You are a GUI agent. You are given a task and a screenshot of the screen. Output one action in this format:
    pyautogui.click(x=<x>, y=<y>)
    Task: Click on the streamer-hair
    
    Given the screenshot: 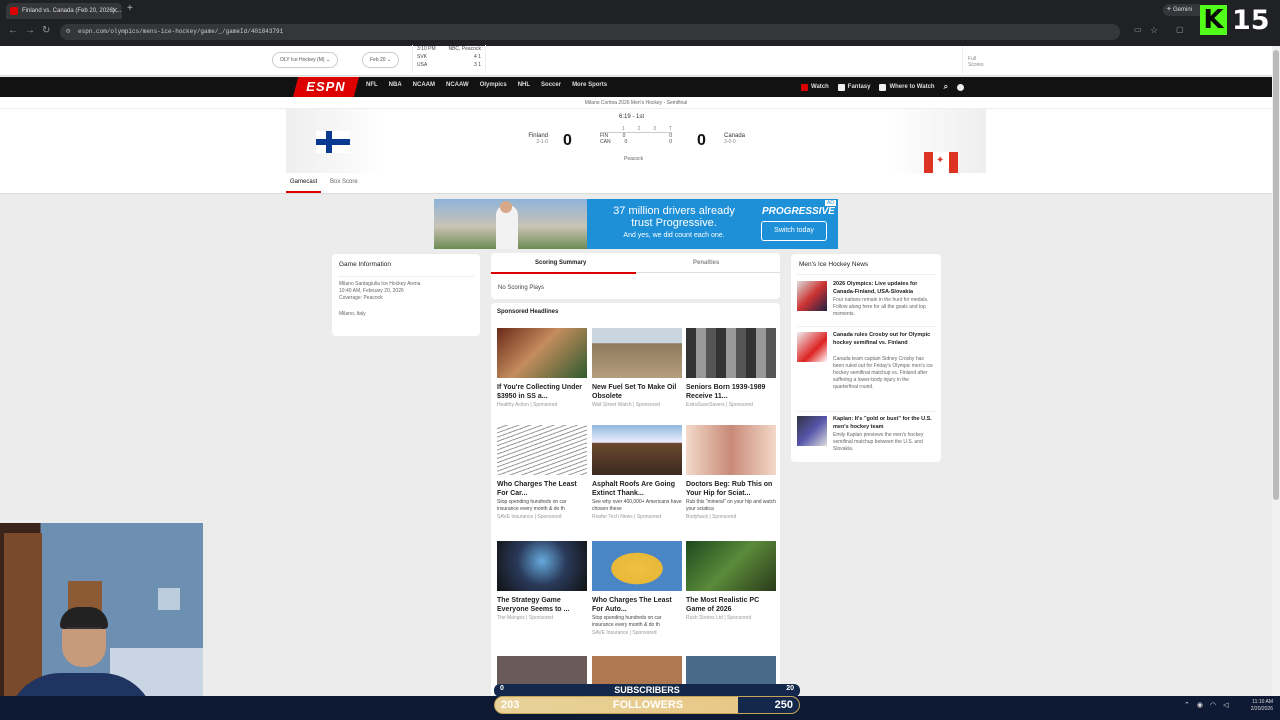 What is the action you would take?
    pyautogui.click(x=84, y=618)
    